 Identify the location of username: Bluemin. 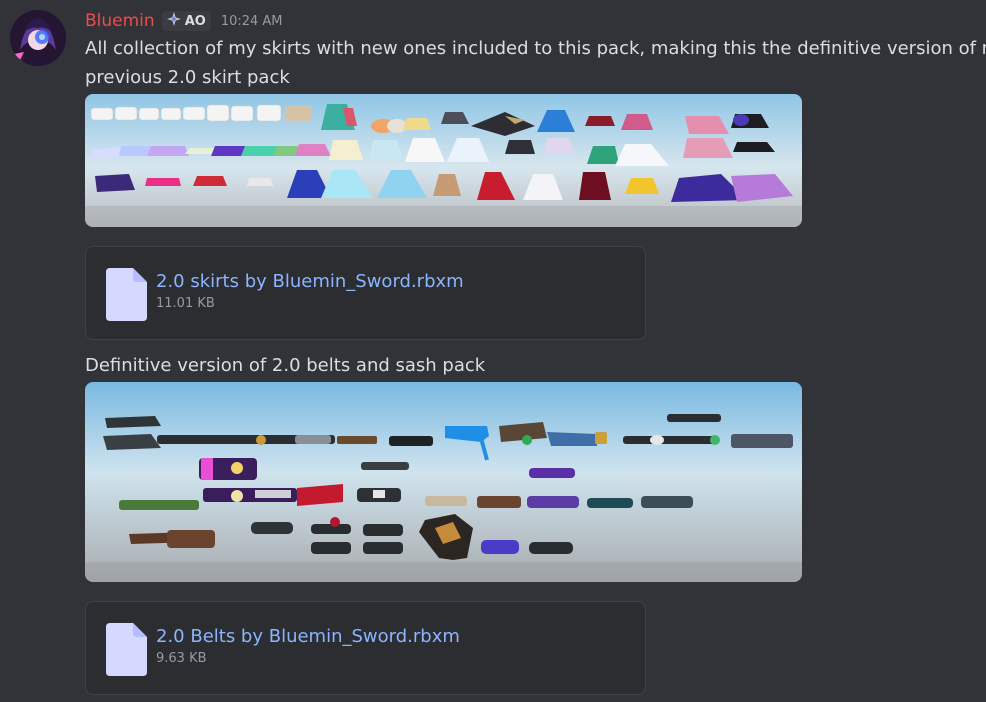
(120, 21).